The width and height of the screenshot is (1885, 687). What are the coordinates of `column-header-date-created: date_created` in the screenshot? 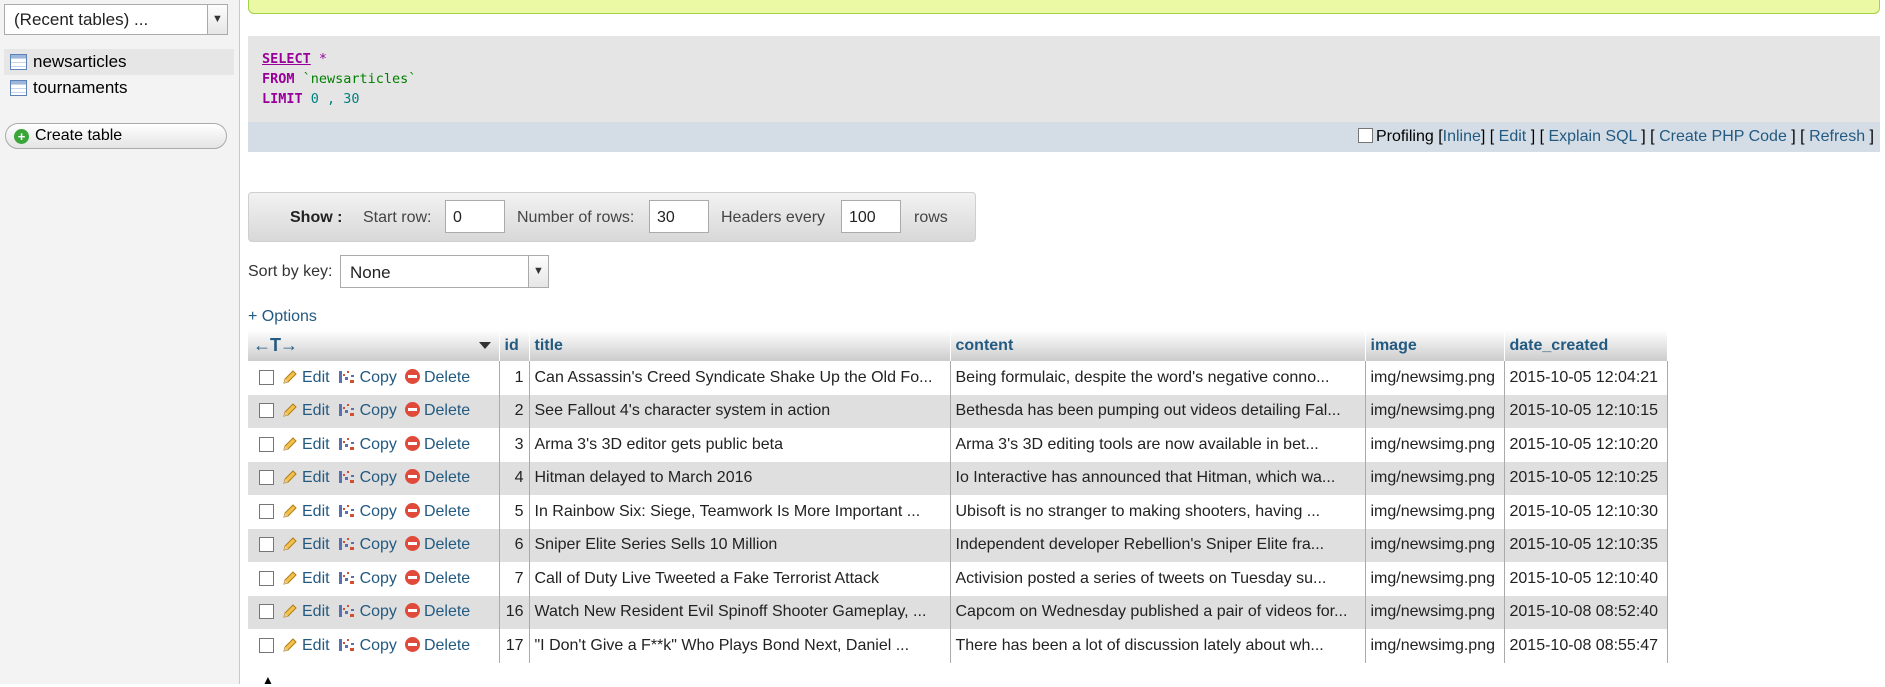 It's located at (1586, 345).